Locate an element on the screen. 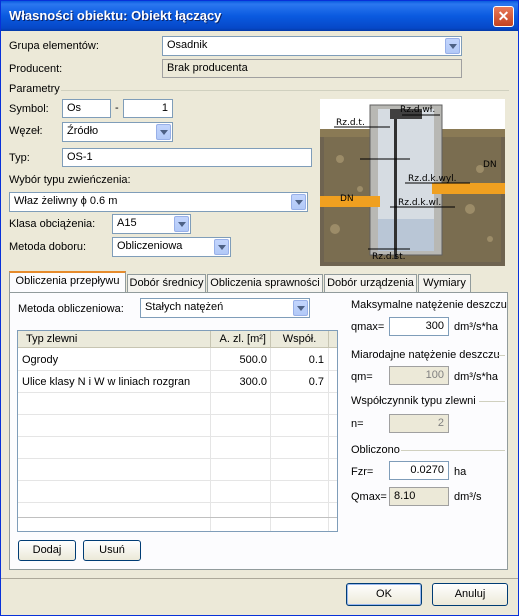 Image resolution: width=519 pixels, height=616 pixels. fzr-label: Fzr= is located at coordinates (362, 472).